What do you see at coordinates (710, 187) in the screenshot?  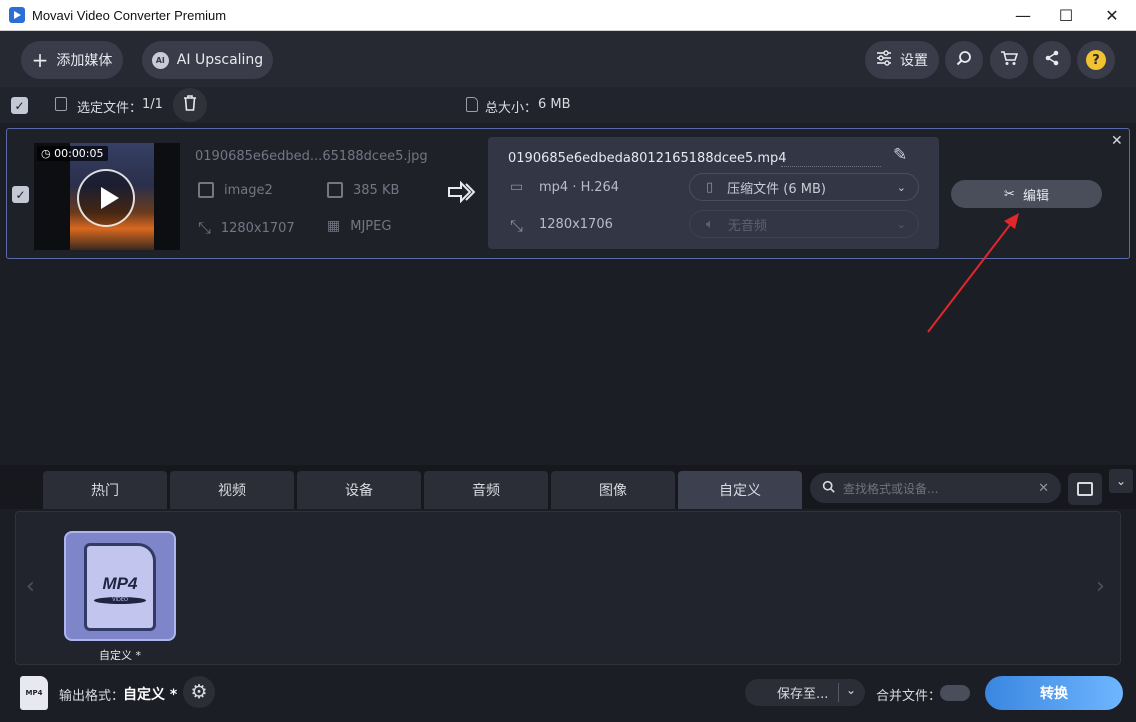 I see `zip-icon: ▯` at bounding box center [710, 187].